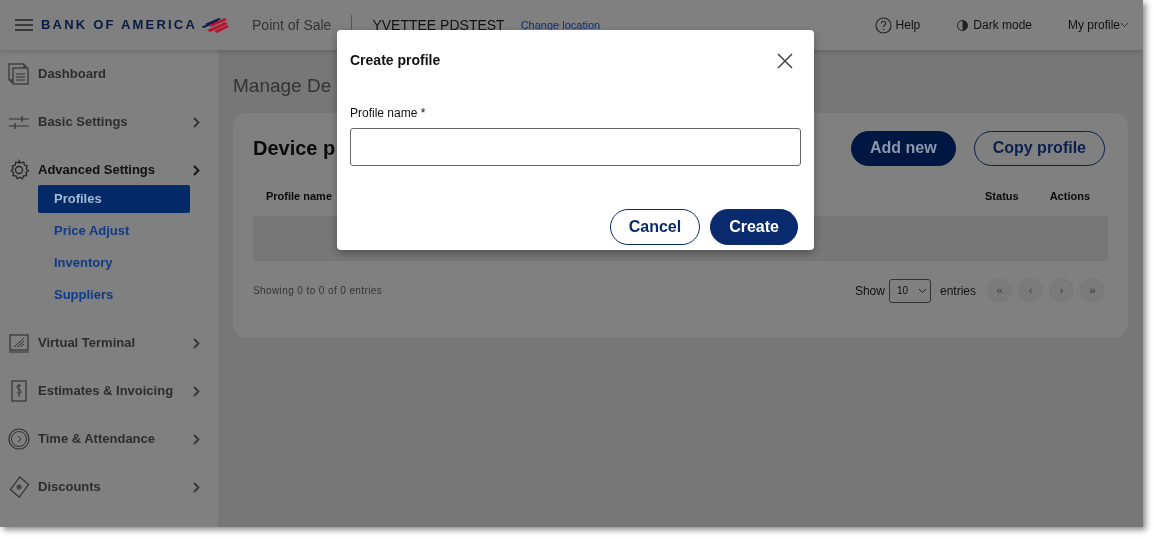 This screenshot has height=539, width=1154. I want to click on submenu-item: Inventory, so click(114, 263).